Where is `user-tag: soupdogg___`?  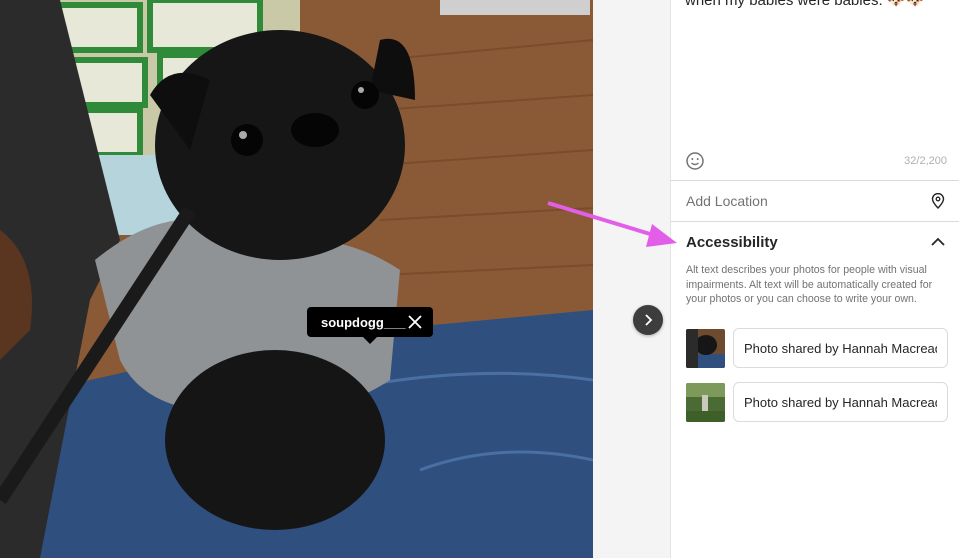 user-tag: soupdogg___ is located at coordinates (370, 325).